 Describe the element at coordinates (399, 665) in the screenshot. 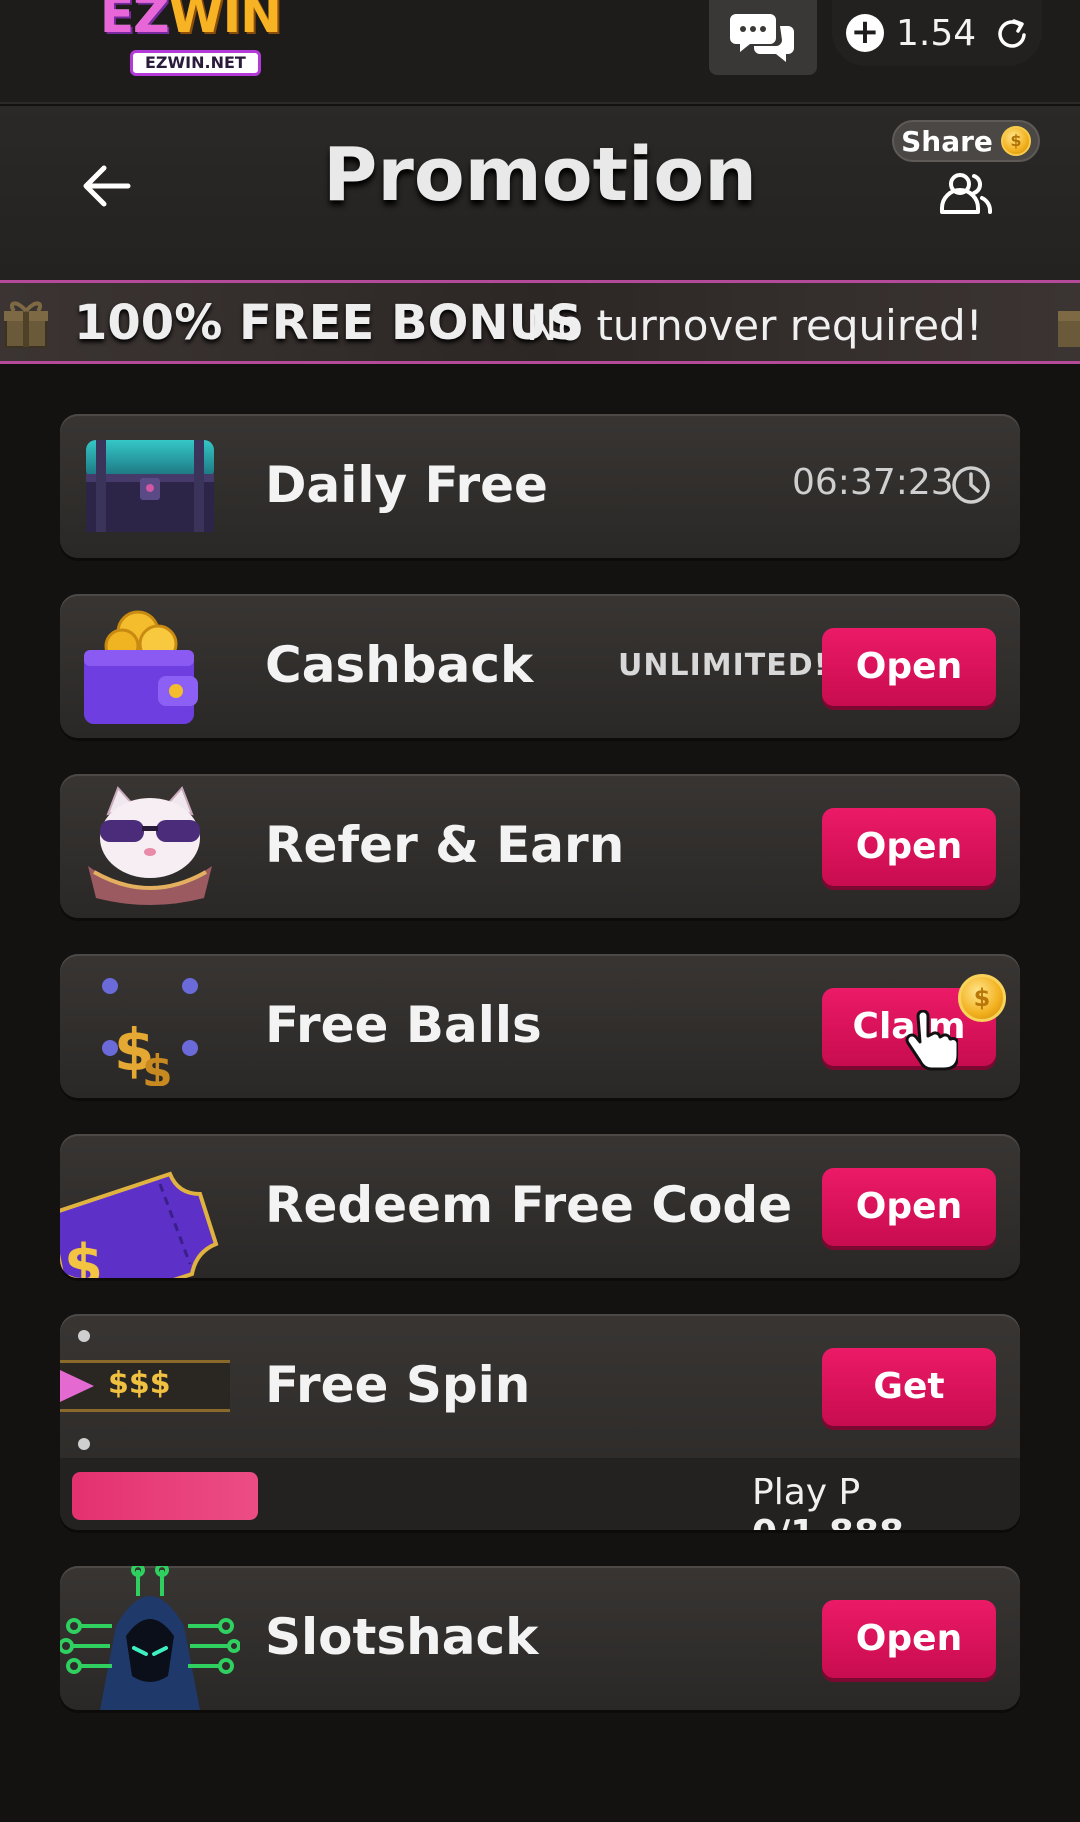

I see `promo-title: Cashback` at that location.